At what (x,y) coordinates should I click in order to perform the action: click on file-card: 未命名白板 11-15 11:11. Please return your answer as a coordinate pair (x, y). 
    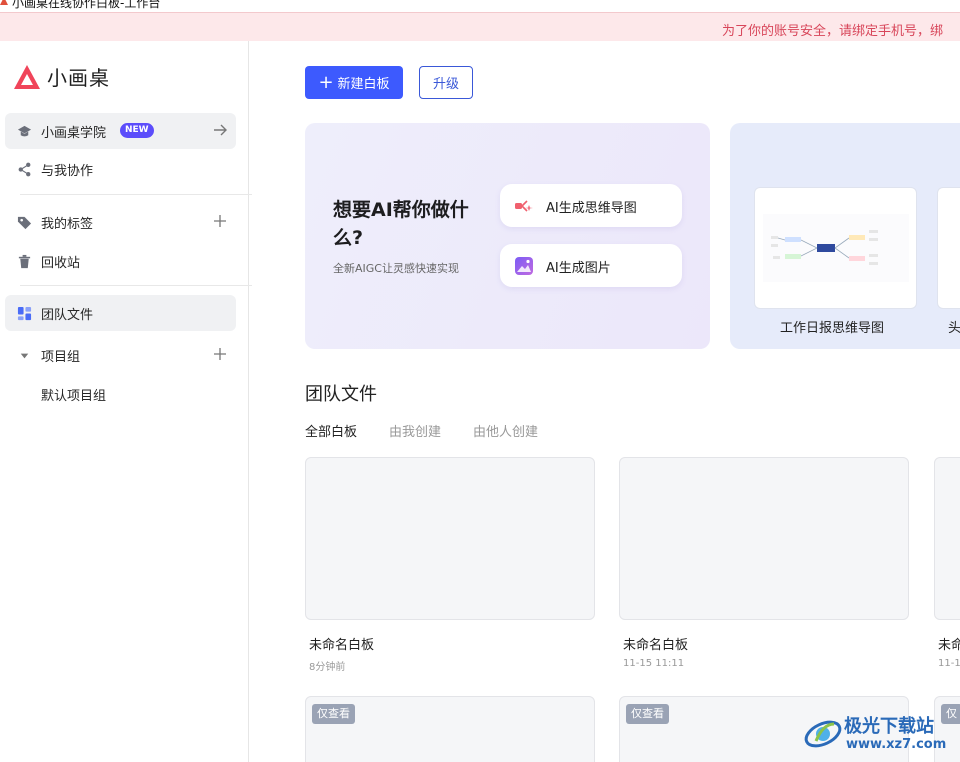
    Looking at the image, I should click on (764, 567).